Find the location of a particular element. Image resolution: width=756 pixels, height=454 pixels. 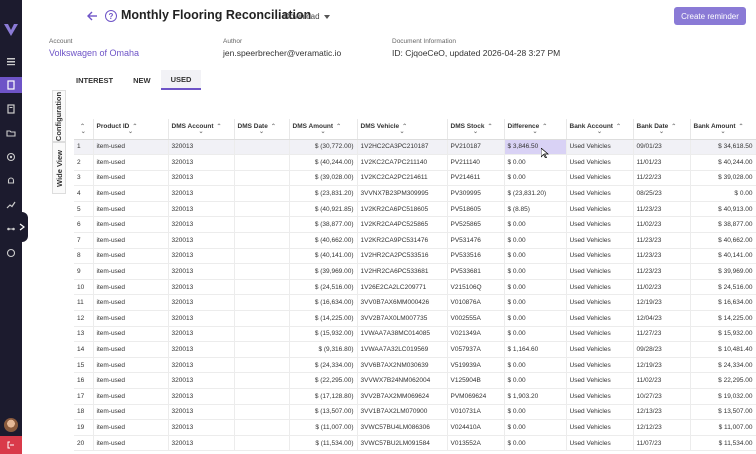

table-cell: $ 1,164.60 is located at coordinates (535, 349).